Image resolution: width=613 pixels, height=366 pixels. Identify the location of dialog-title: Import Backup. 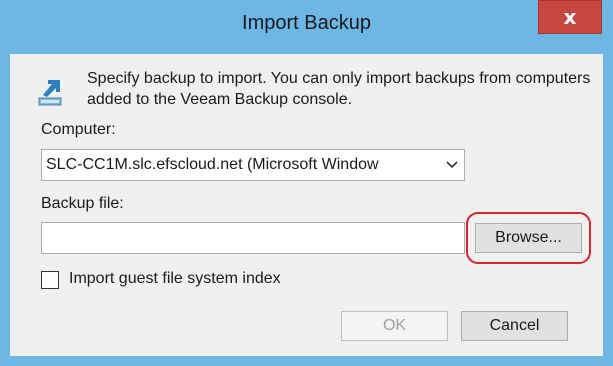
(306, 23).